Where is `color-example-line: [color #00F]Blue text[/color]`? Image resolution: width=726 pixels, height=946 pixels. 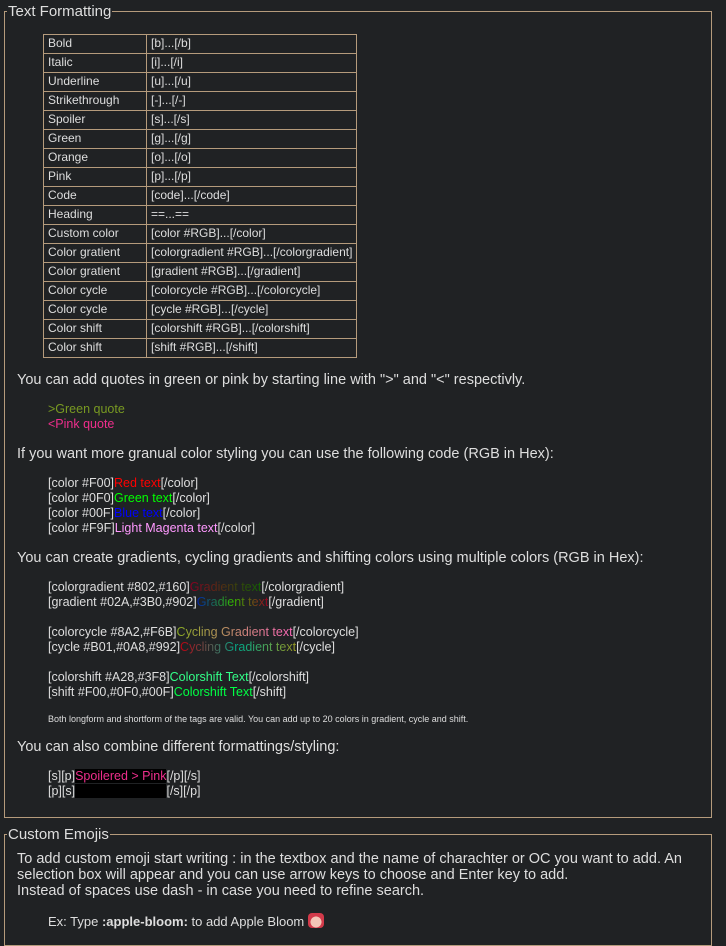 color-example-line: [color #00F]Blue text[/color] is located at coordinates (379, 513).